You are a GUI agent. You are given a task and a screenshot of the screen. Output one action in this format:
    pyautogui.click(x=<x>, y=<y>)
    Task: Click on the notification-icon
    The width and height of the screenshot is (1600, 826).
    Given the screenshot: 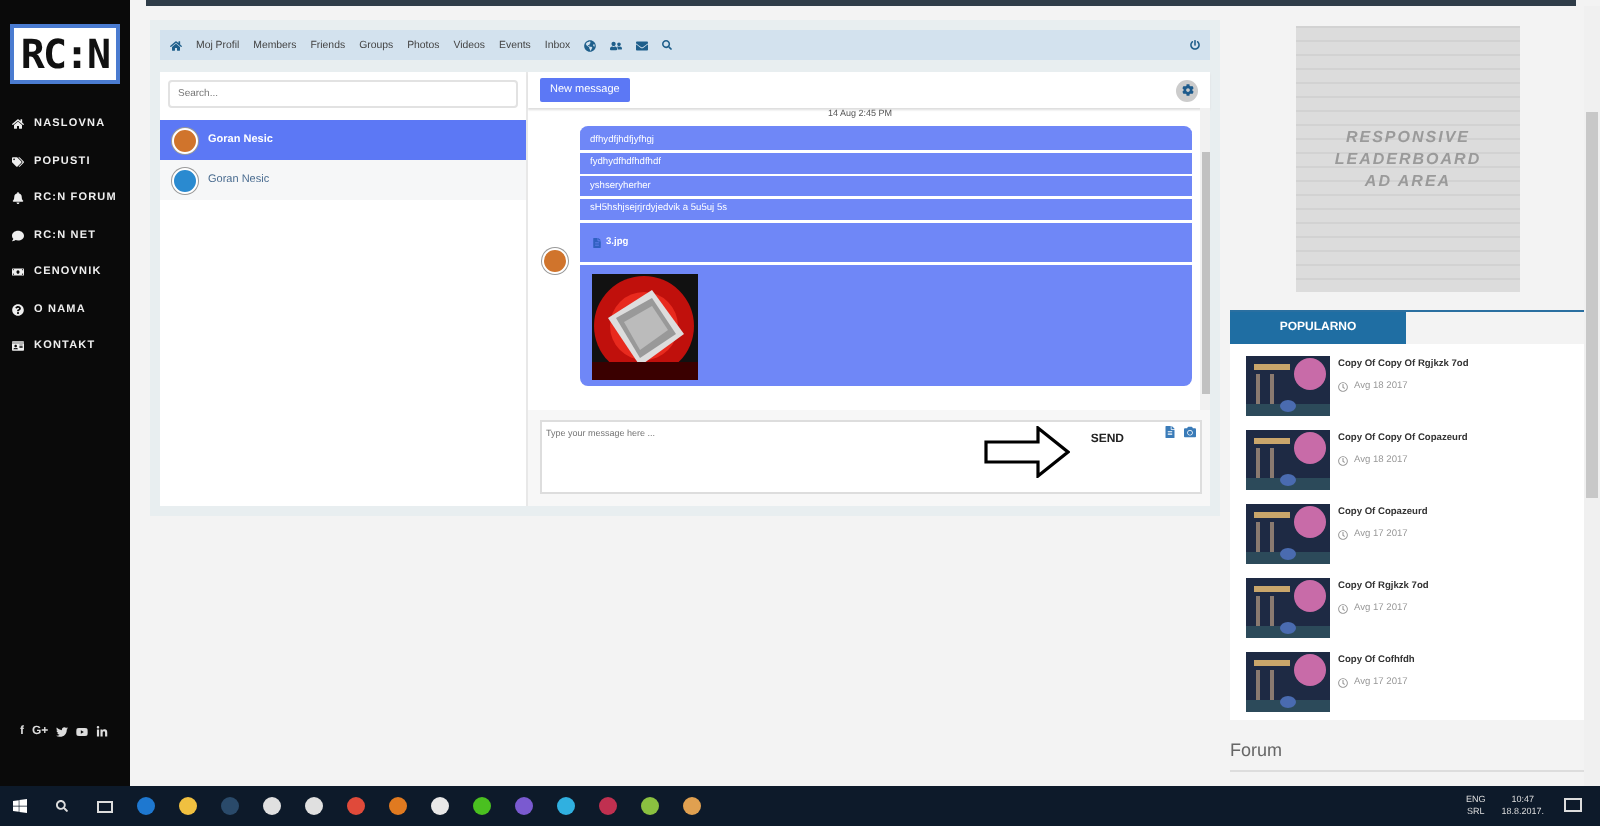 What is the action you would take?
    pyautogui.click(x=1572, y=806)
    